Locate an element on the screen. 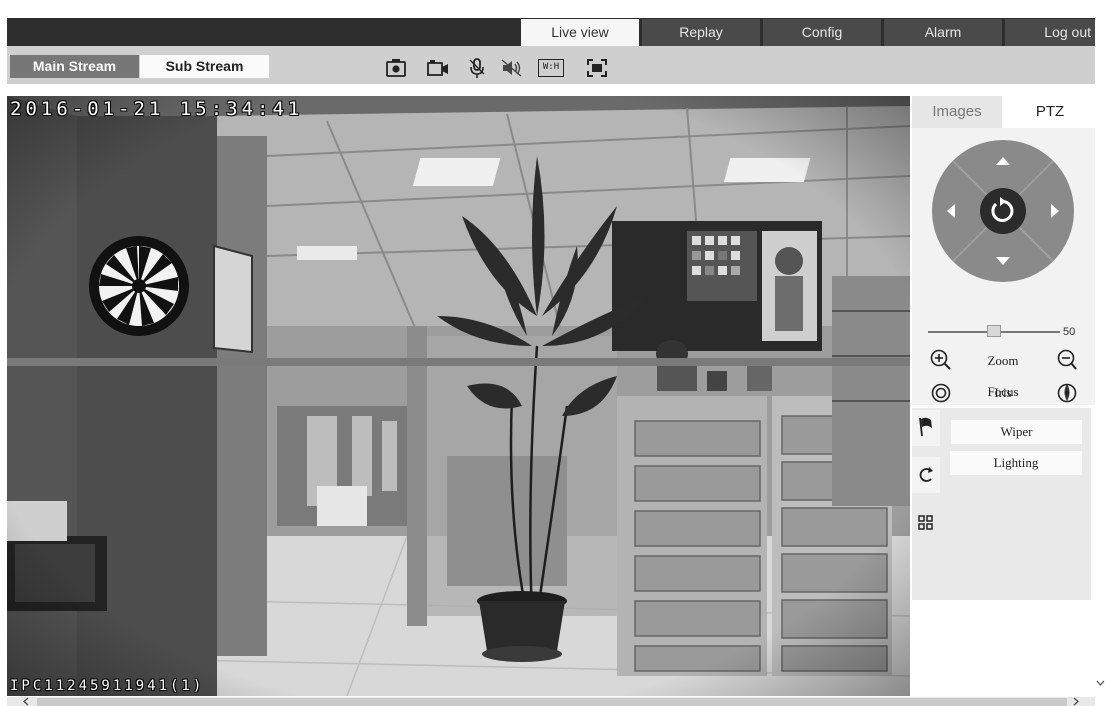 This screenshot has height=706, width=1105. cruise-icon is located at coordinates (926, 474).